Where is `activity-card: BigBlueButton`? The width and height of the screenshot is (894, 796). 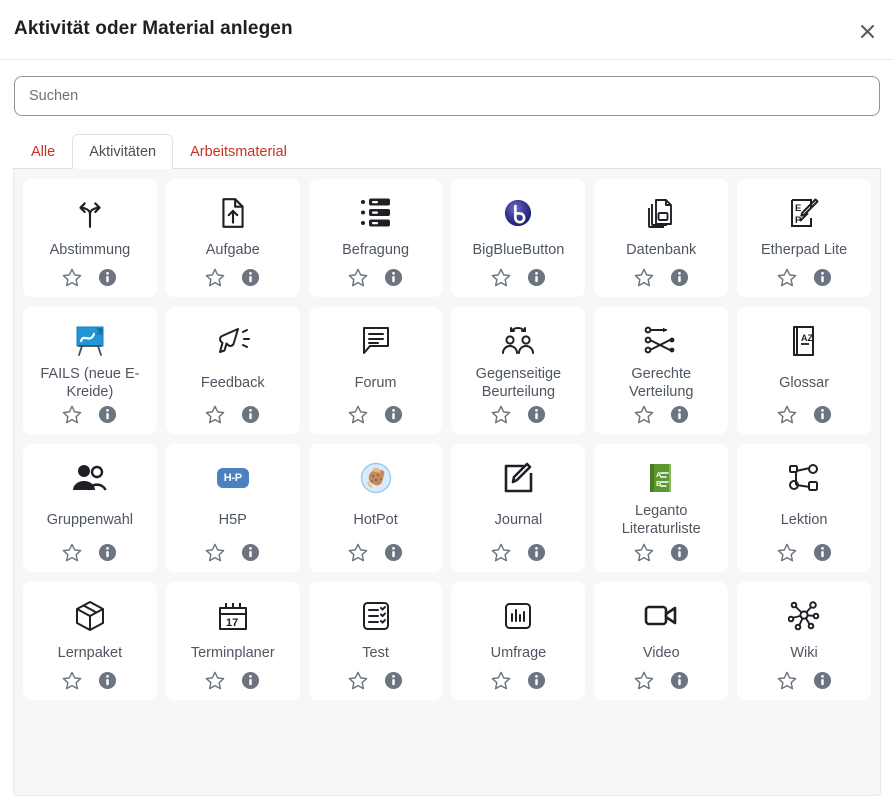 activity-card: BigBlueButton is located at coordinates (518, 238).